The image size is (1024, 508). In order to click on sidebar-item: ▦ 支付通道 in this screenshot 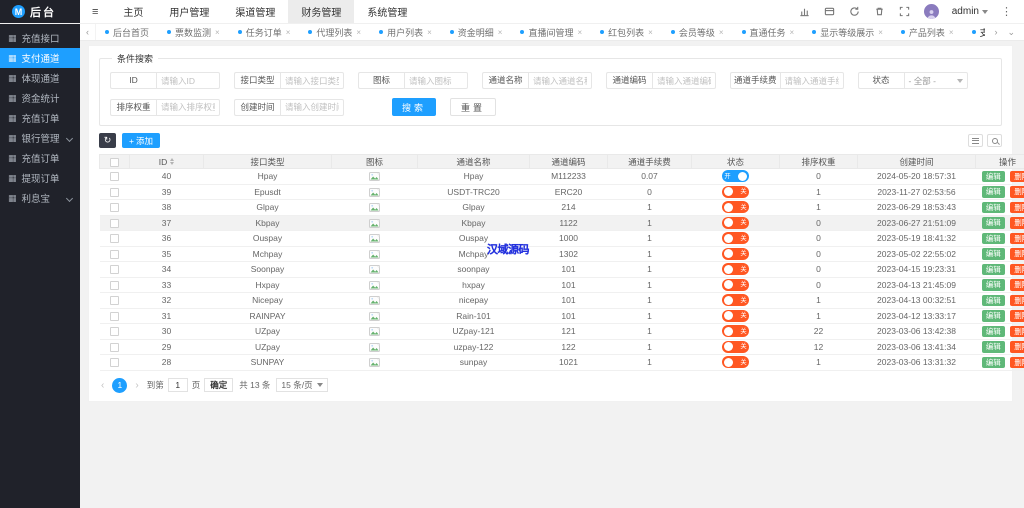, I will do `click(40, 58)`.